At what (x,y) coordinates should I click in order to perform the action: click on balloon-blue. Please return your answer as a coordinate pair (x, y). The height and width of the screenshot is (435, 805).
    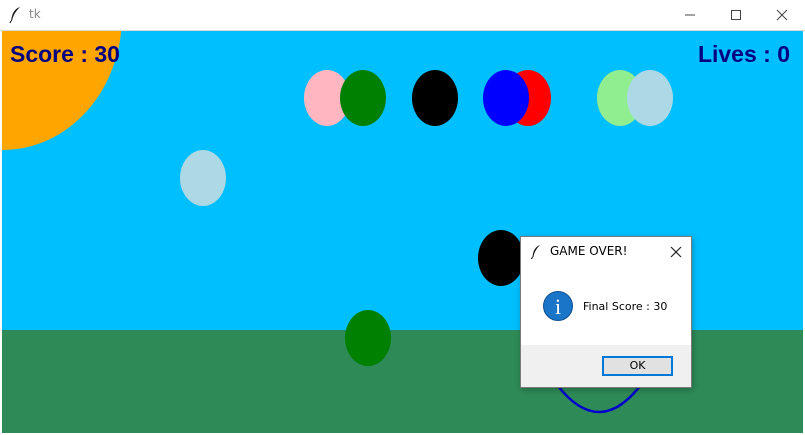
    Looking at the image, I should click on (506, 98).